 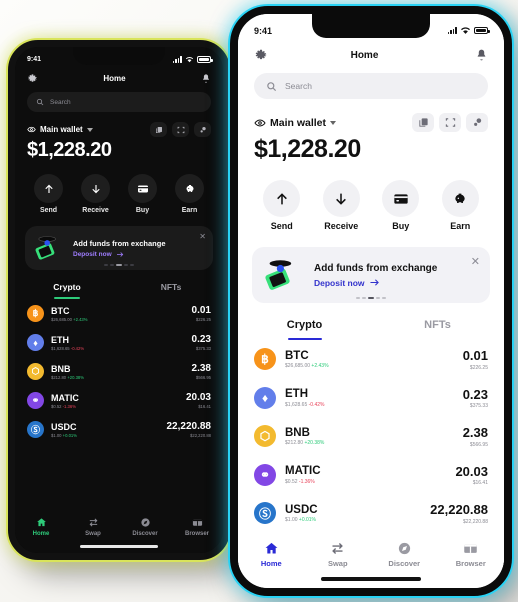 I want to click on buy-label: Buy, so click(x=401, y=226).